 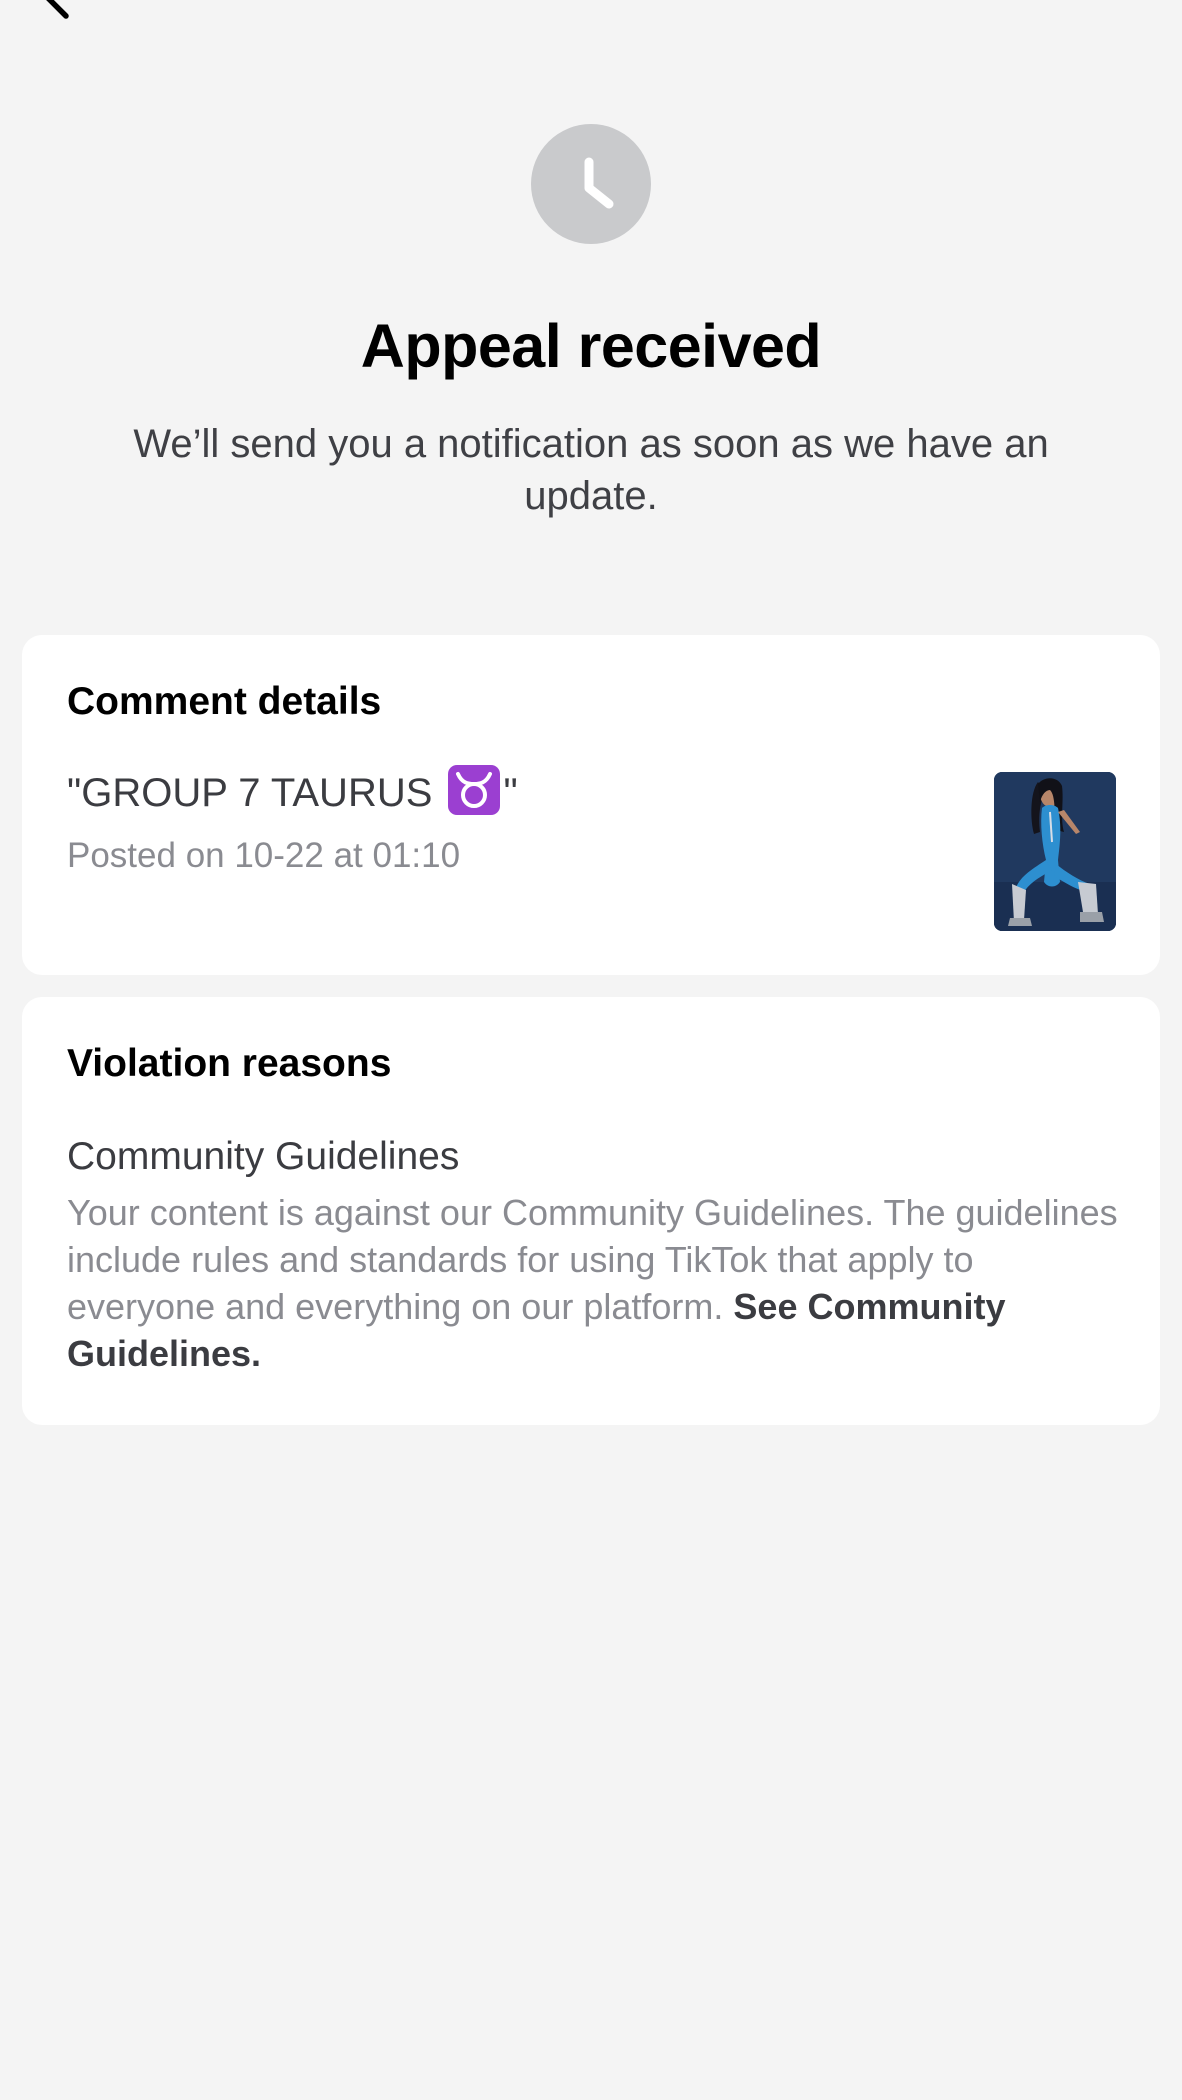 I want to click on comment-posted-time: Posted on 10-22 at 01:10, so click(x=264, y=855).